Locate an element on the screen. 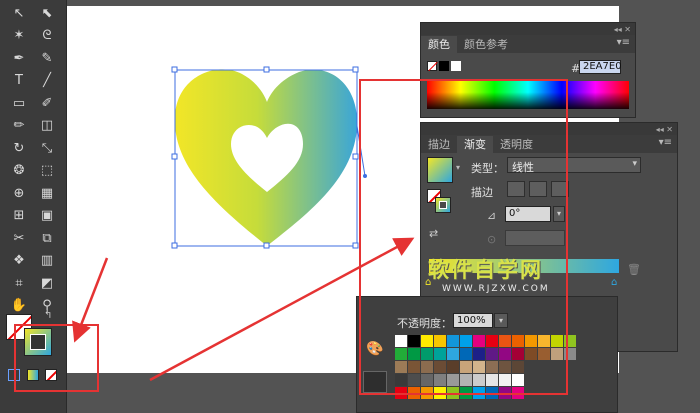 This screenshot has width=700, height=413. direct-select-tool-icon: ⬉ is located at coordinates (47, 13).